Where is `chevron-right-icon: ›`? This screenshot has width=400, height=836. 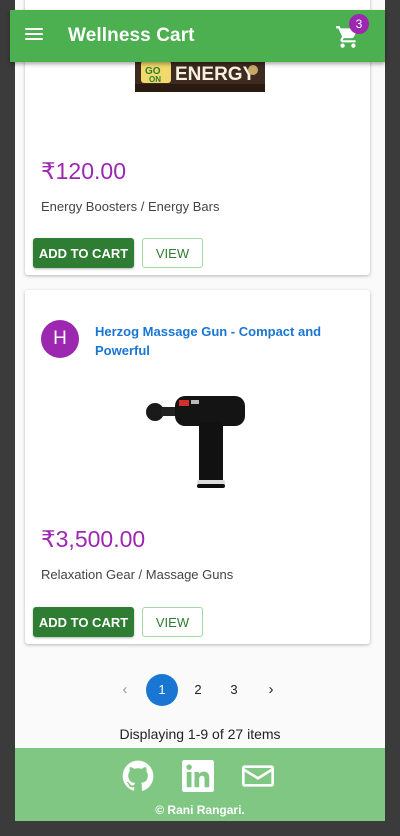 chevron-right-icon: › is located at coordinates (271, 690).